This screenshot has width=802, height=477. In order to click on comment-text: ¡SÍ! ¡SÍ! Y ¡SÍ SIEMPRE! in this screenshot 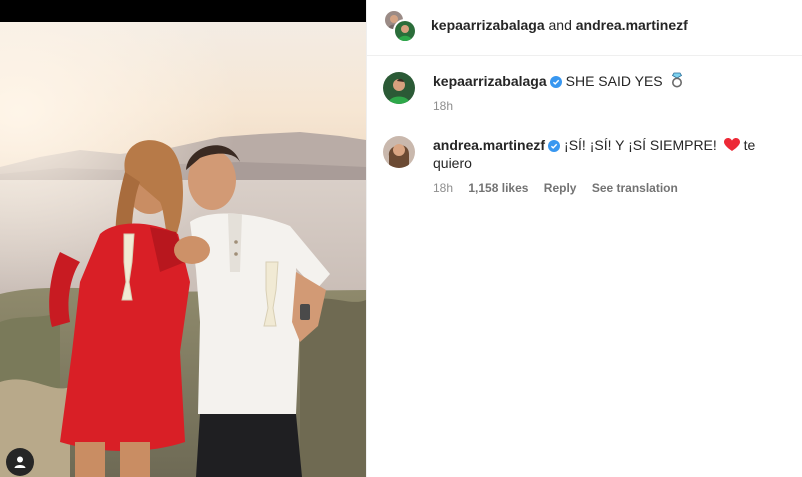, I will do `click(640, 145)`.